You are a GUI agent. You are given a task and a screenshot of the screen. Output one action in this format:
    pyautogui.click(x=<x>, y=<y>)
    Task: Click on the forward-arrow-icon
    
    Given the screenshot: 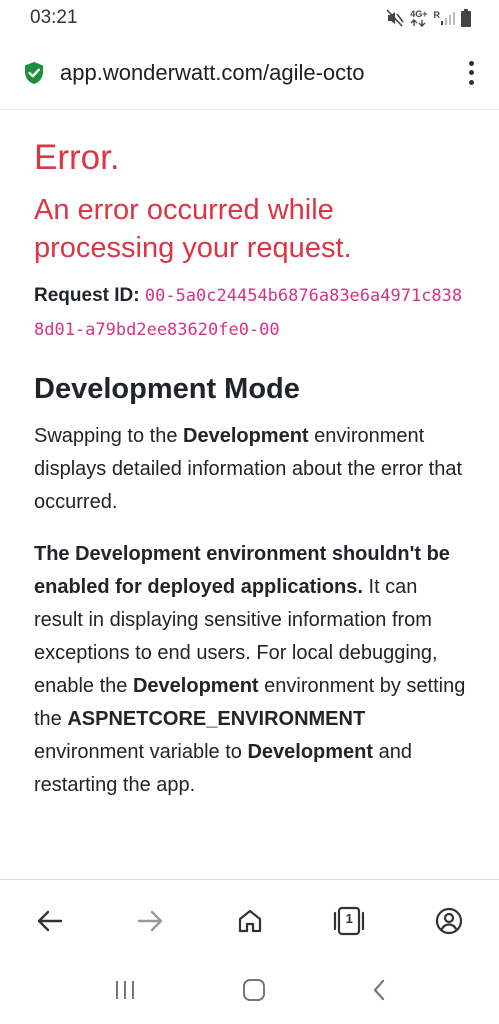 What is the action you would take?
    pyautogui.click(x=149, y=920)
    